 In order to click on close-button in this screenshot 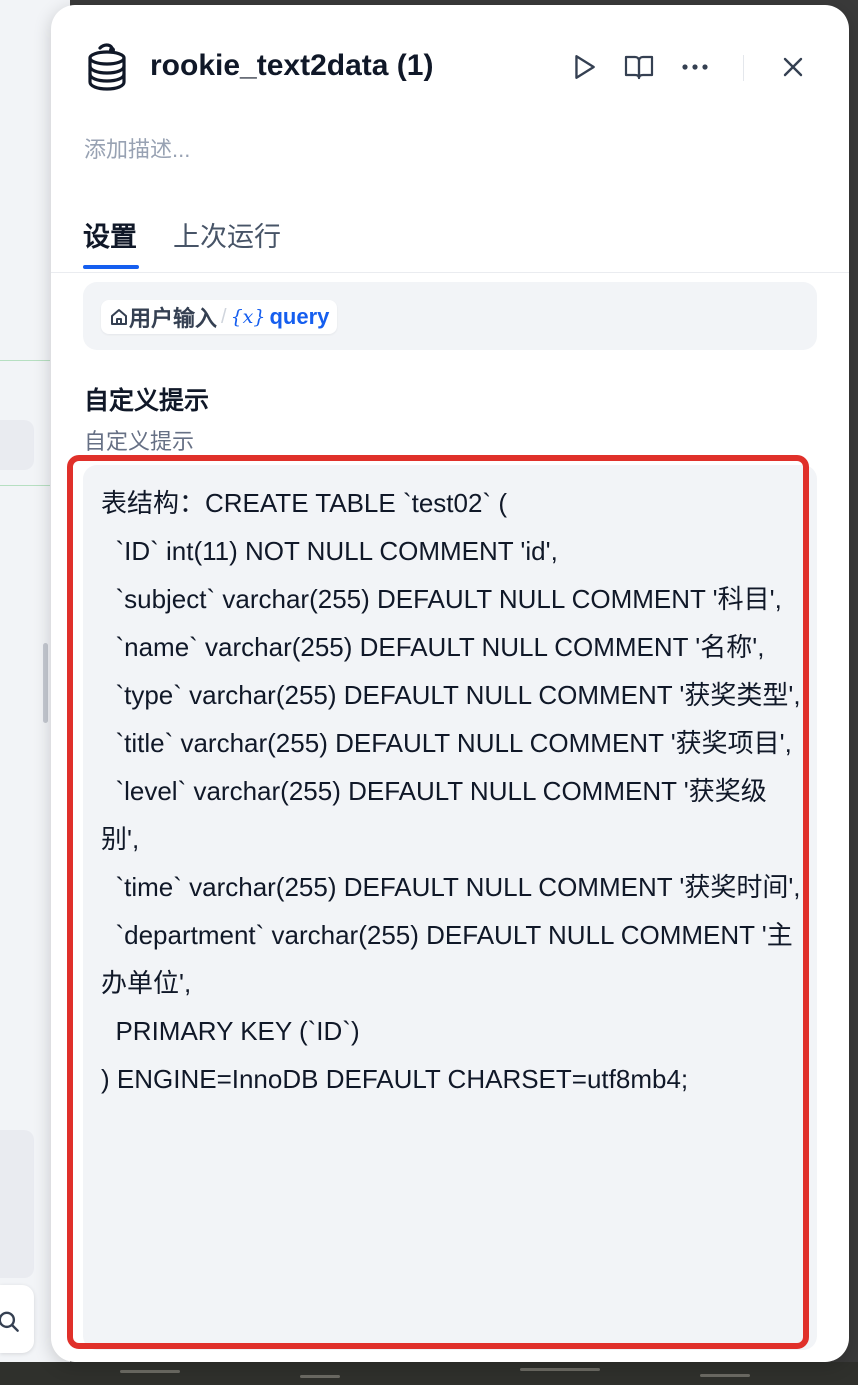, I will do `click(793, 67)`.